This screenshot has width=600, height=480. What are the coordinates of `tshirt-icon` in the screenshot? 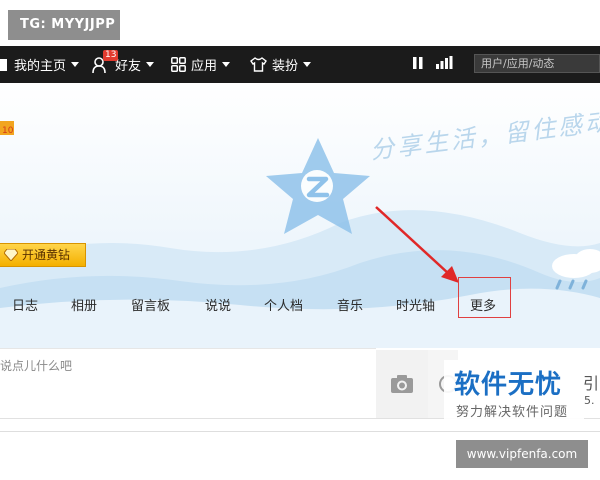 It's located at (258, 64).